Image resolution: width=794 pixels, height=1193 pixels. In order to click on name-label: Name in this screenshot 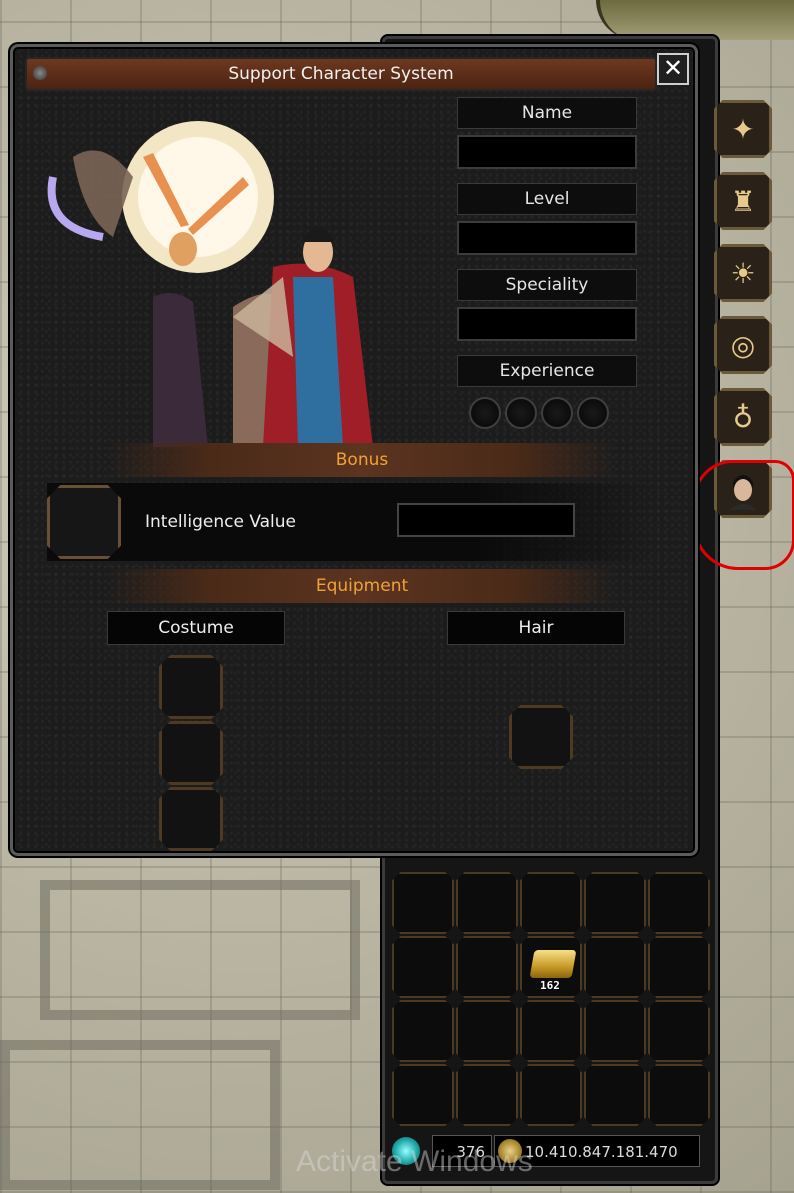, I will do `click(547, 113)`.